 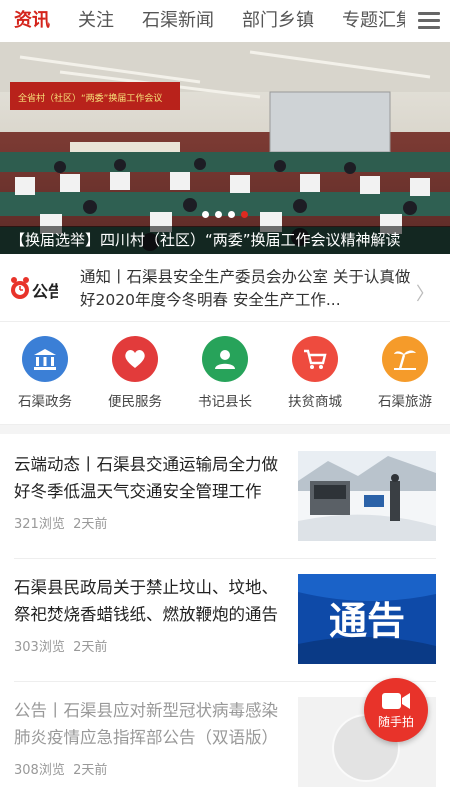 What do you see at coordinates (90, 98) in the screenshot?
I see `banner-backdrop-title: 全省村（社区）“两委”换届工作会议` at bounding box center [90, 98].